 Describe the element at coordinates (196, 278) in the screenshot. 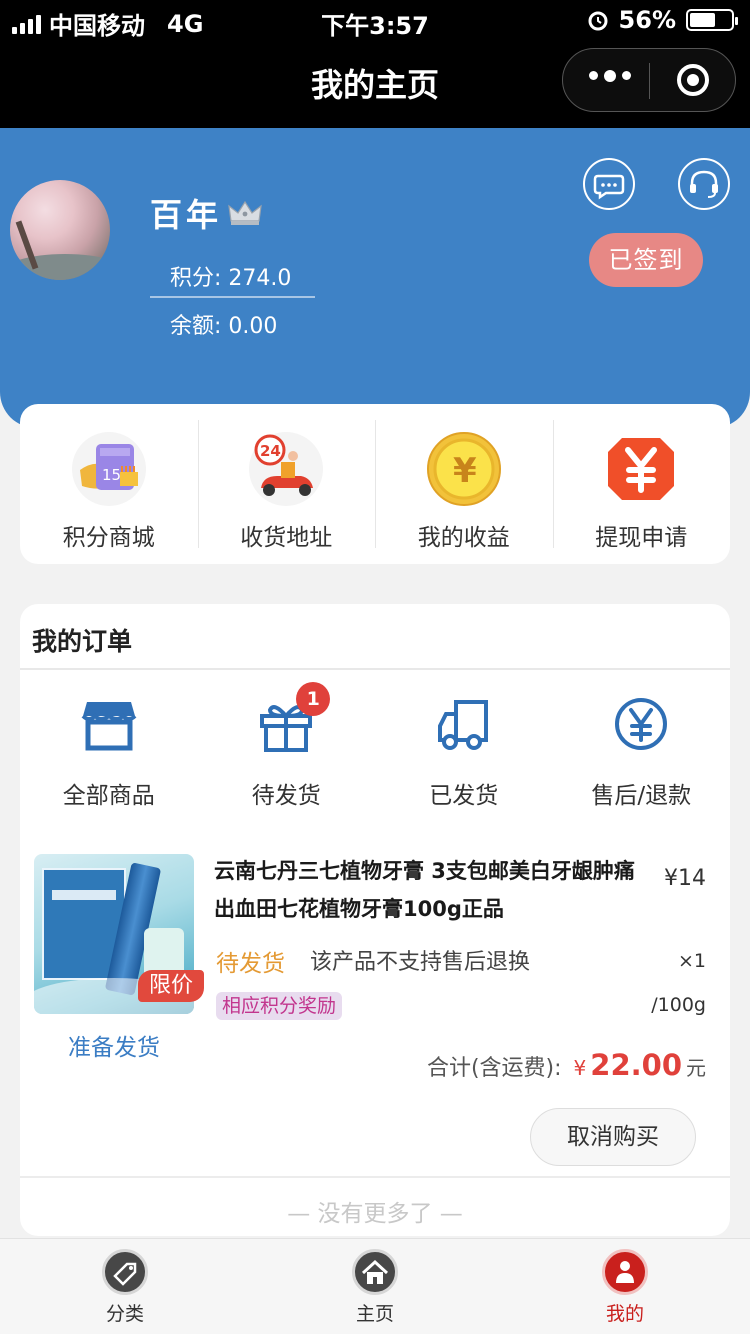

I see `points-label: 积分:` at that location.